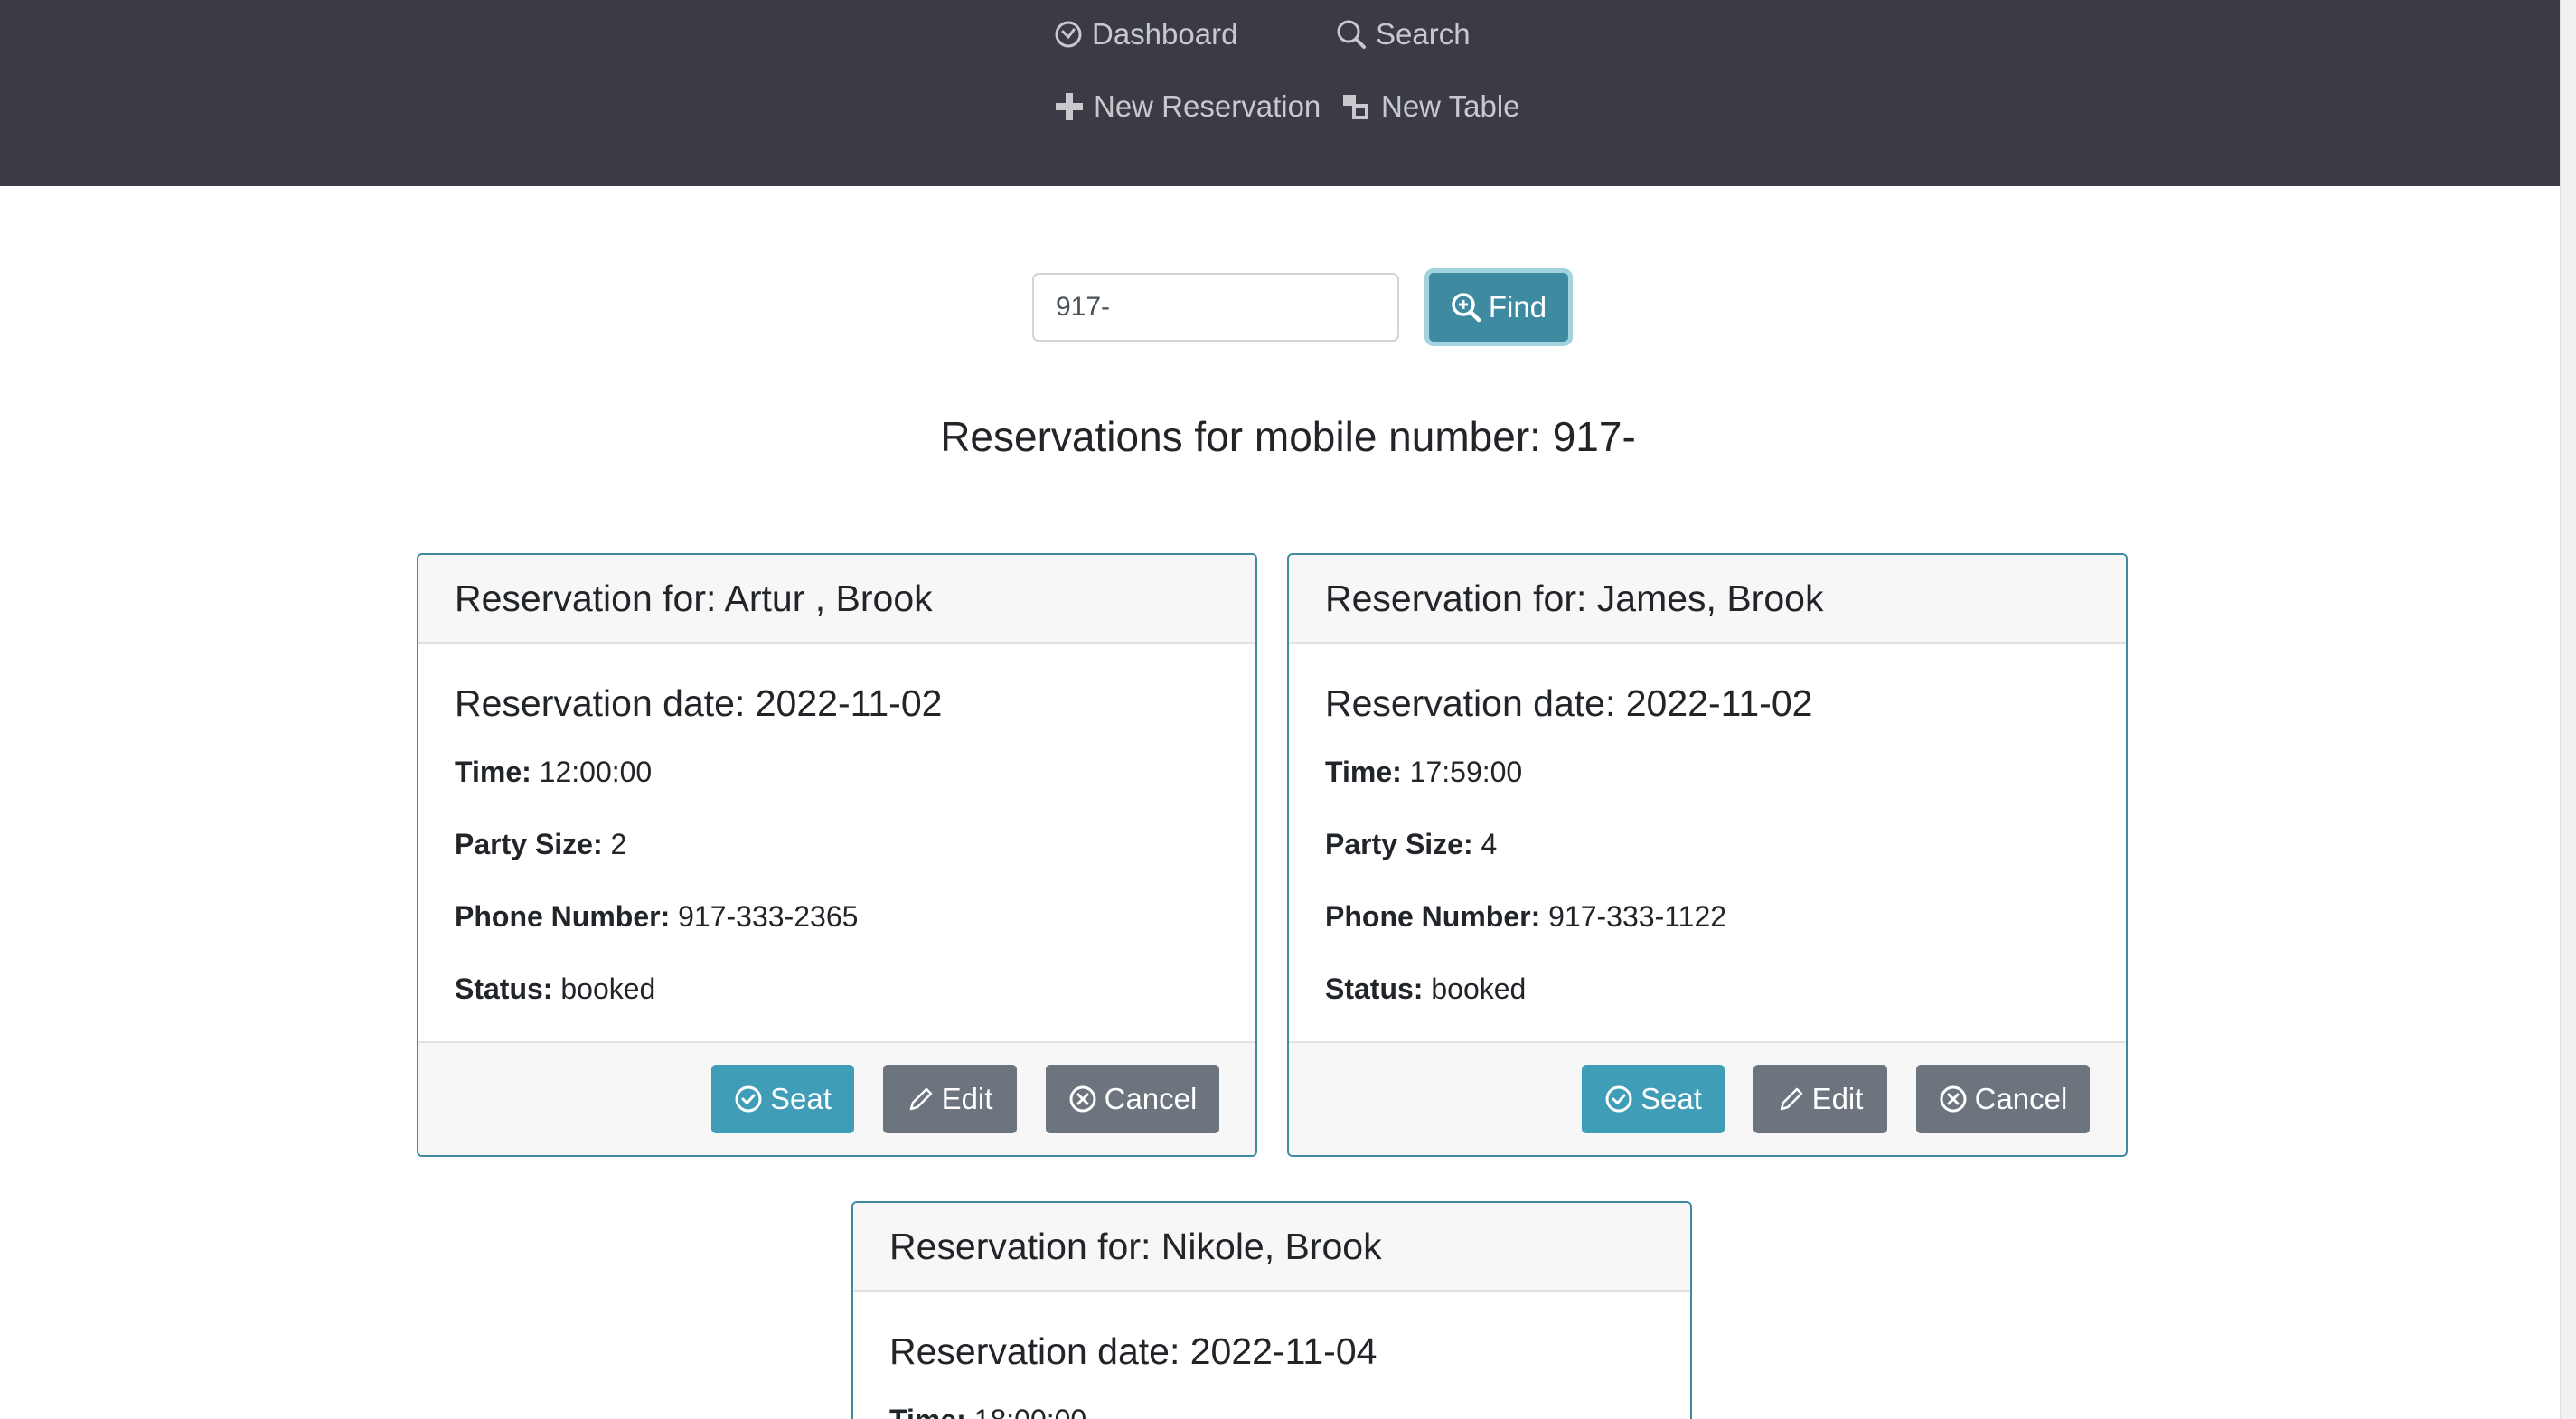 Image resolution: width=2576 pixels, height=1419 pixels. What do you see at coordinates (837, 772) in the screenshot?
I see `reservation-time: Time: 12:00:00` at bounding box center [837, 772].